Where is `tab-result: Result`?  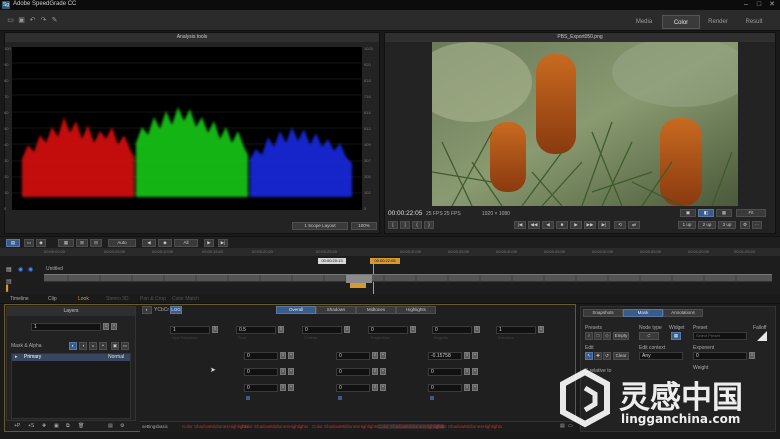
tab-result: Result is located at coordinates (754, 22).